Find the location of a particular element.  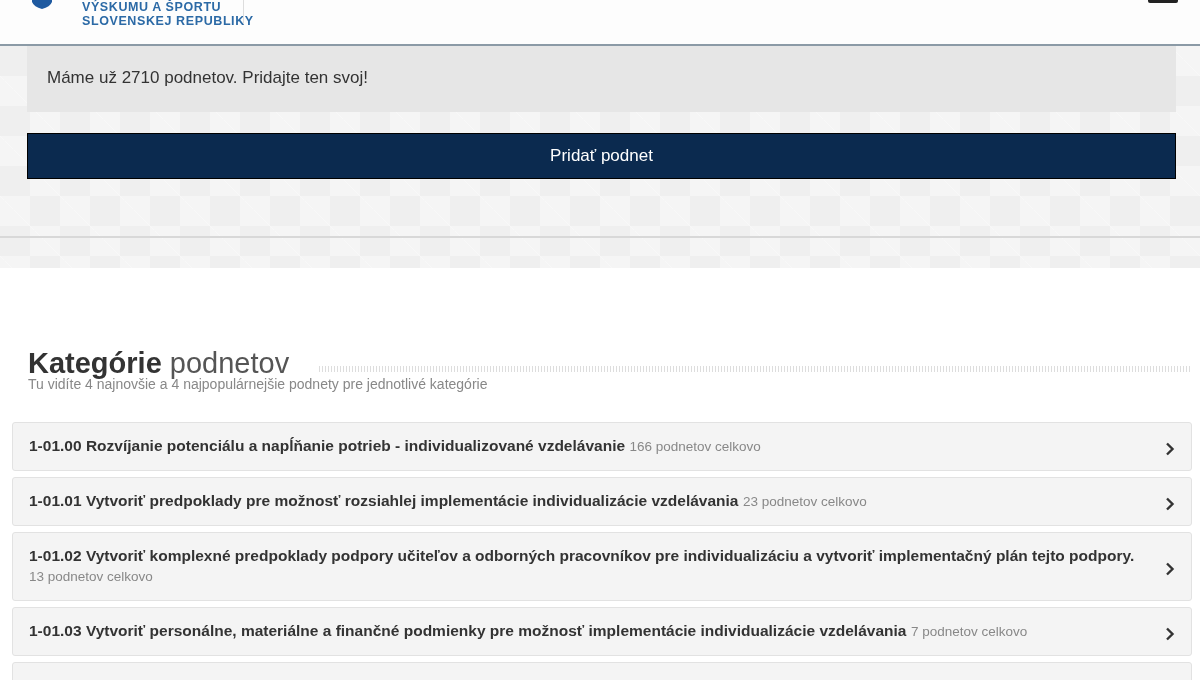

category-title: 1-01.02 Vytvoriť komplexné predpoklady podpory učiteľov a odborných pracovníkov pre individualizáciu a vytvoriť implementačný plán tejto podpory. is located at coordinates (582, 555).